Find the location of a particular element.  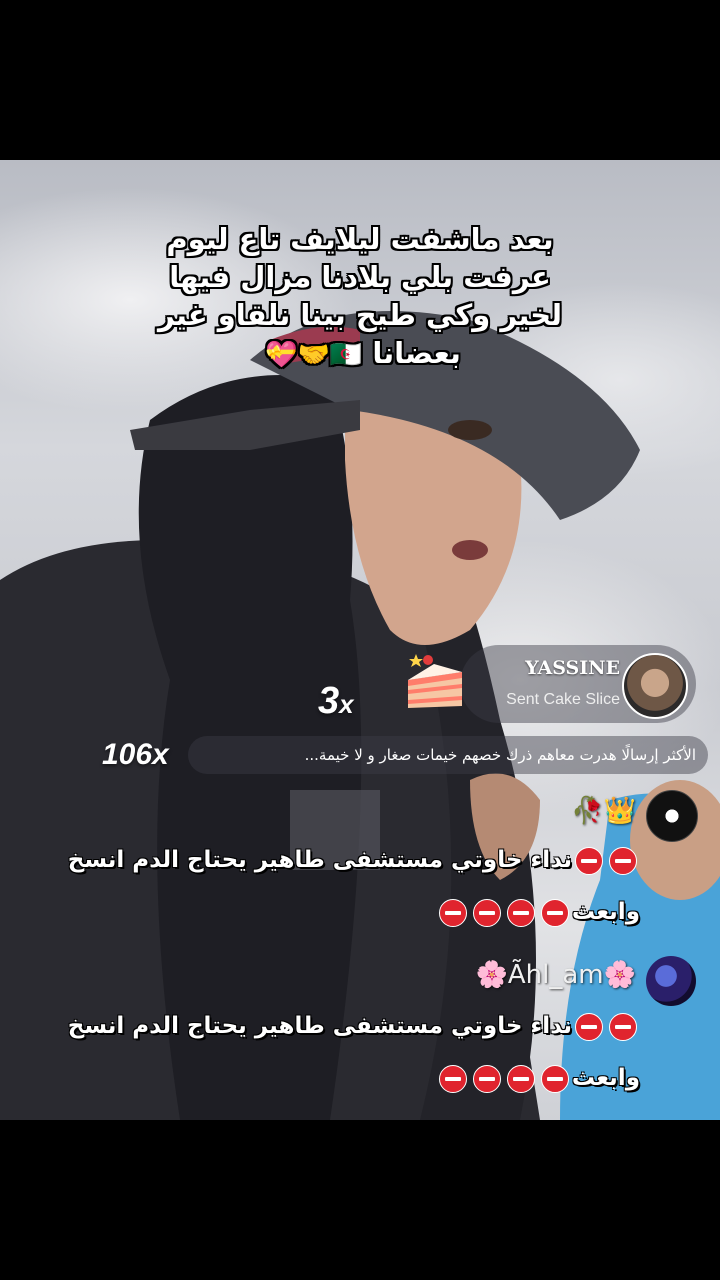

gift-count: 3x is located at coordinates (336, 701).